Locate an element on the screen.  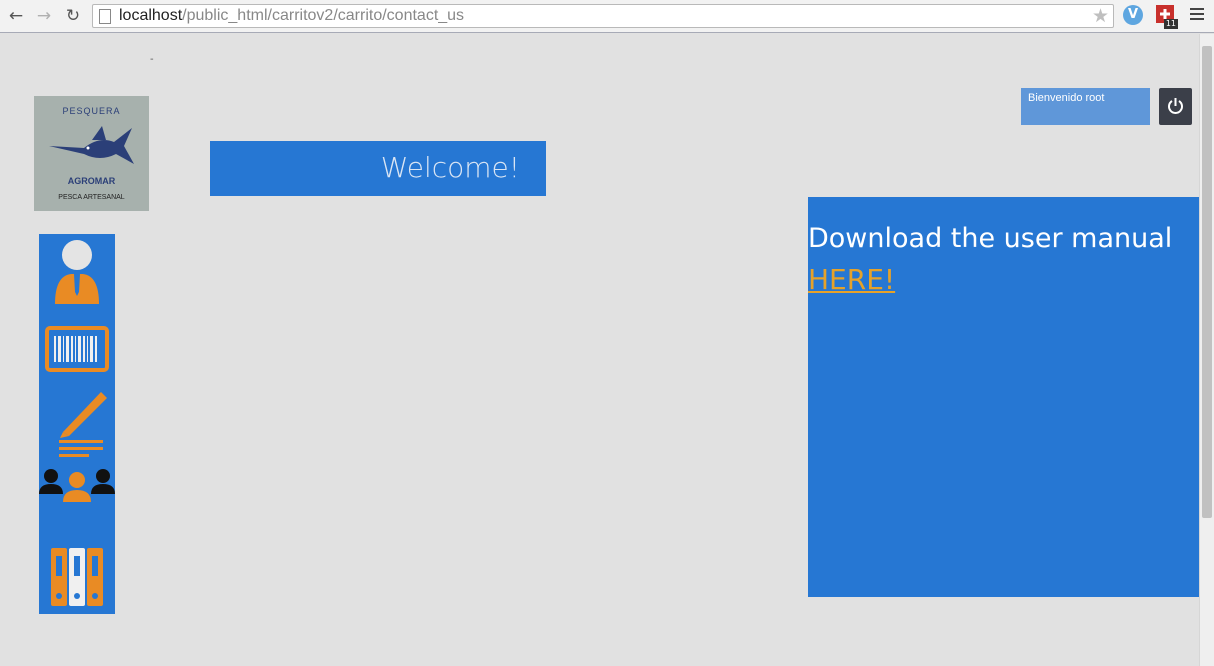
logo-middle-text: AGROMAR is located at coordinates (91, 181).